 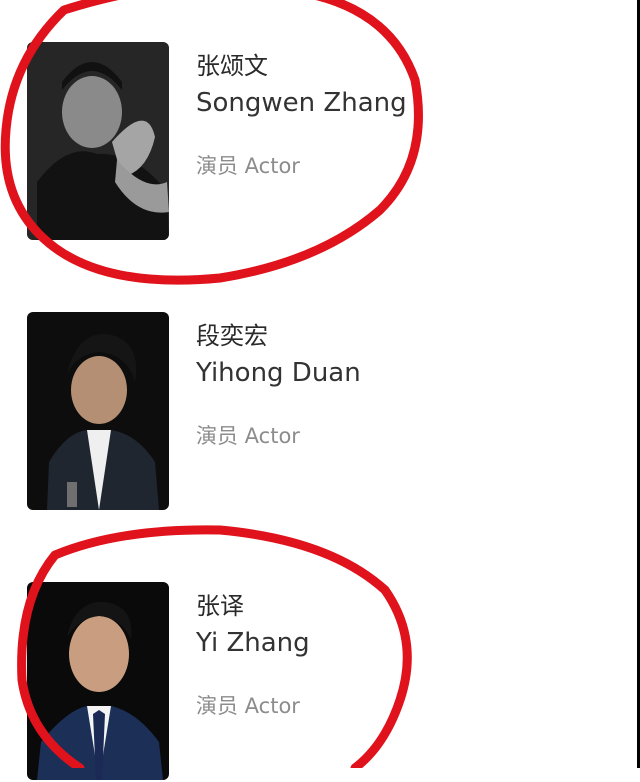 I want to click on actor-name-chinese: 张译, so click(x=220, y=606).